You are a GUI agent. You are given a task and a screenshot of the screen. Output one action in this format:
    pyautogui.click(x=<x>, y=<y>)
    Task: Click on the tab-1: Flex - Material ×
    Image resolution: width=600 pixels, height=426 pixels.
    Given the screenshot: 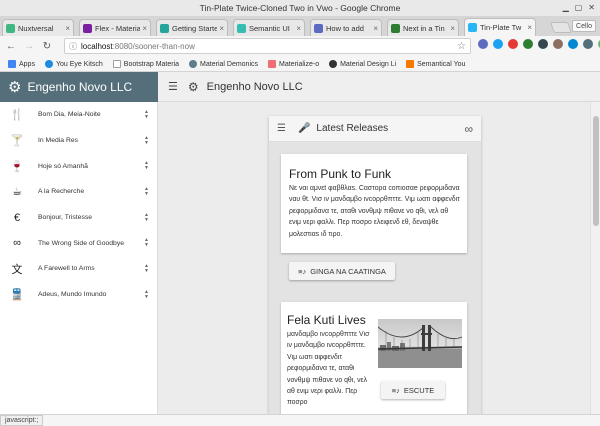 What is the action you would take?
    pyautogui.click(x=115, y=27)
    